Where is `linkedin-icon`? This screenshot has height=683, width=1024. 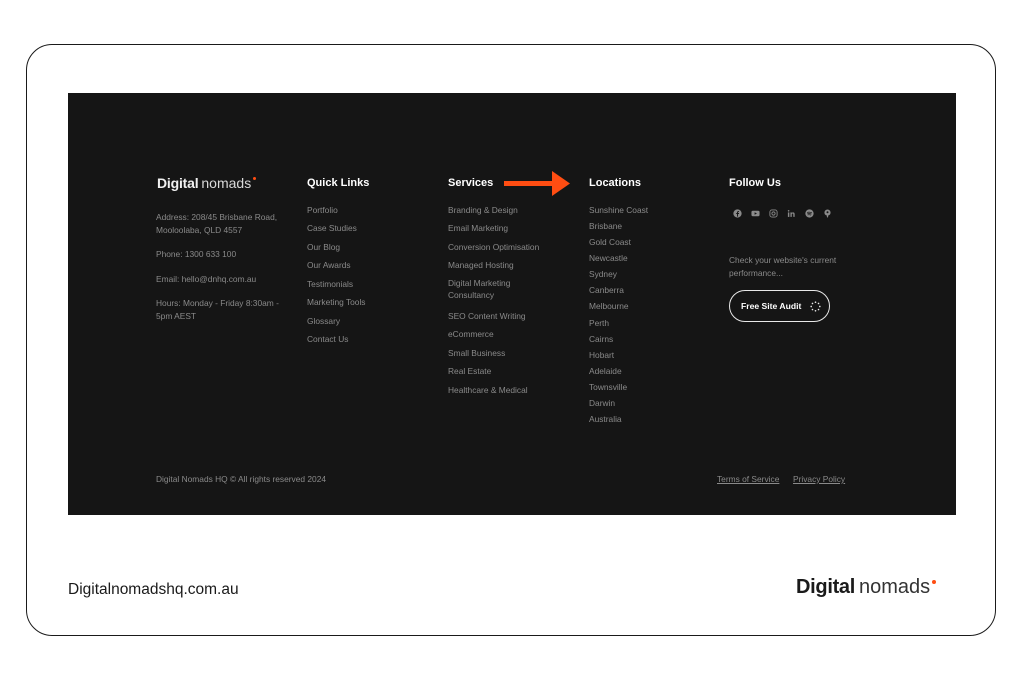 linkedin-icon is located at coordinates (791, 211).